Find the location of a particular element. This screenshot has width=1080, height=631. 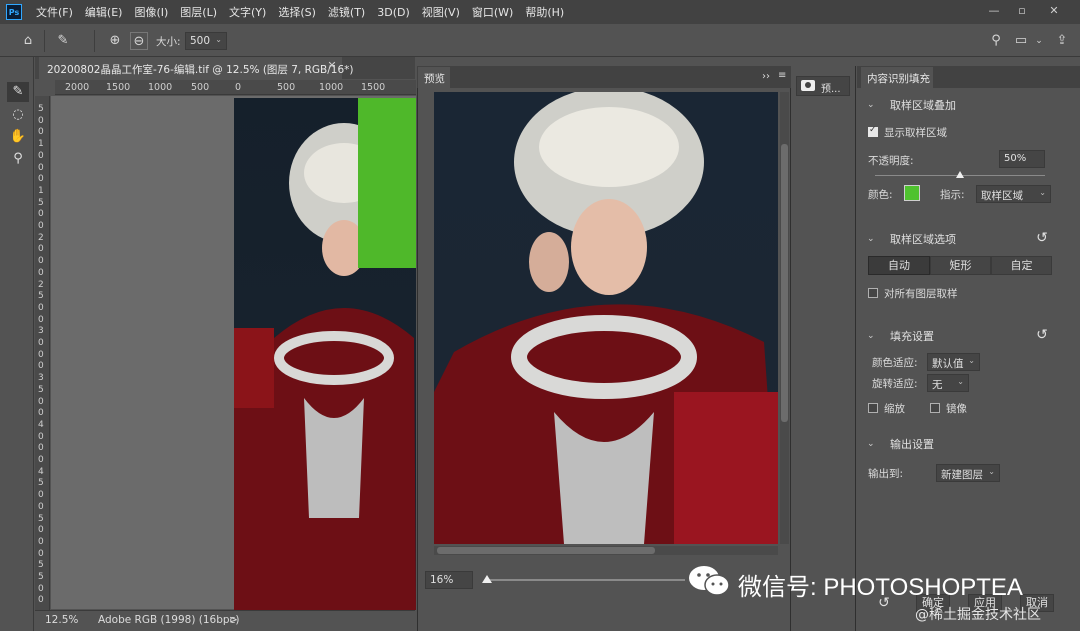

menu-window: 窗口(W) is located at coordinates (492, 12).